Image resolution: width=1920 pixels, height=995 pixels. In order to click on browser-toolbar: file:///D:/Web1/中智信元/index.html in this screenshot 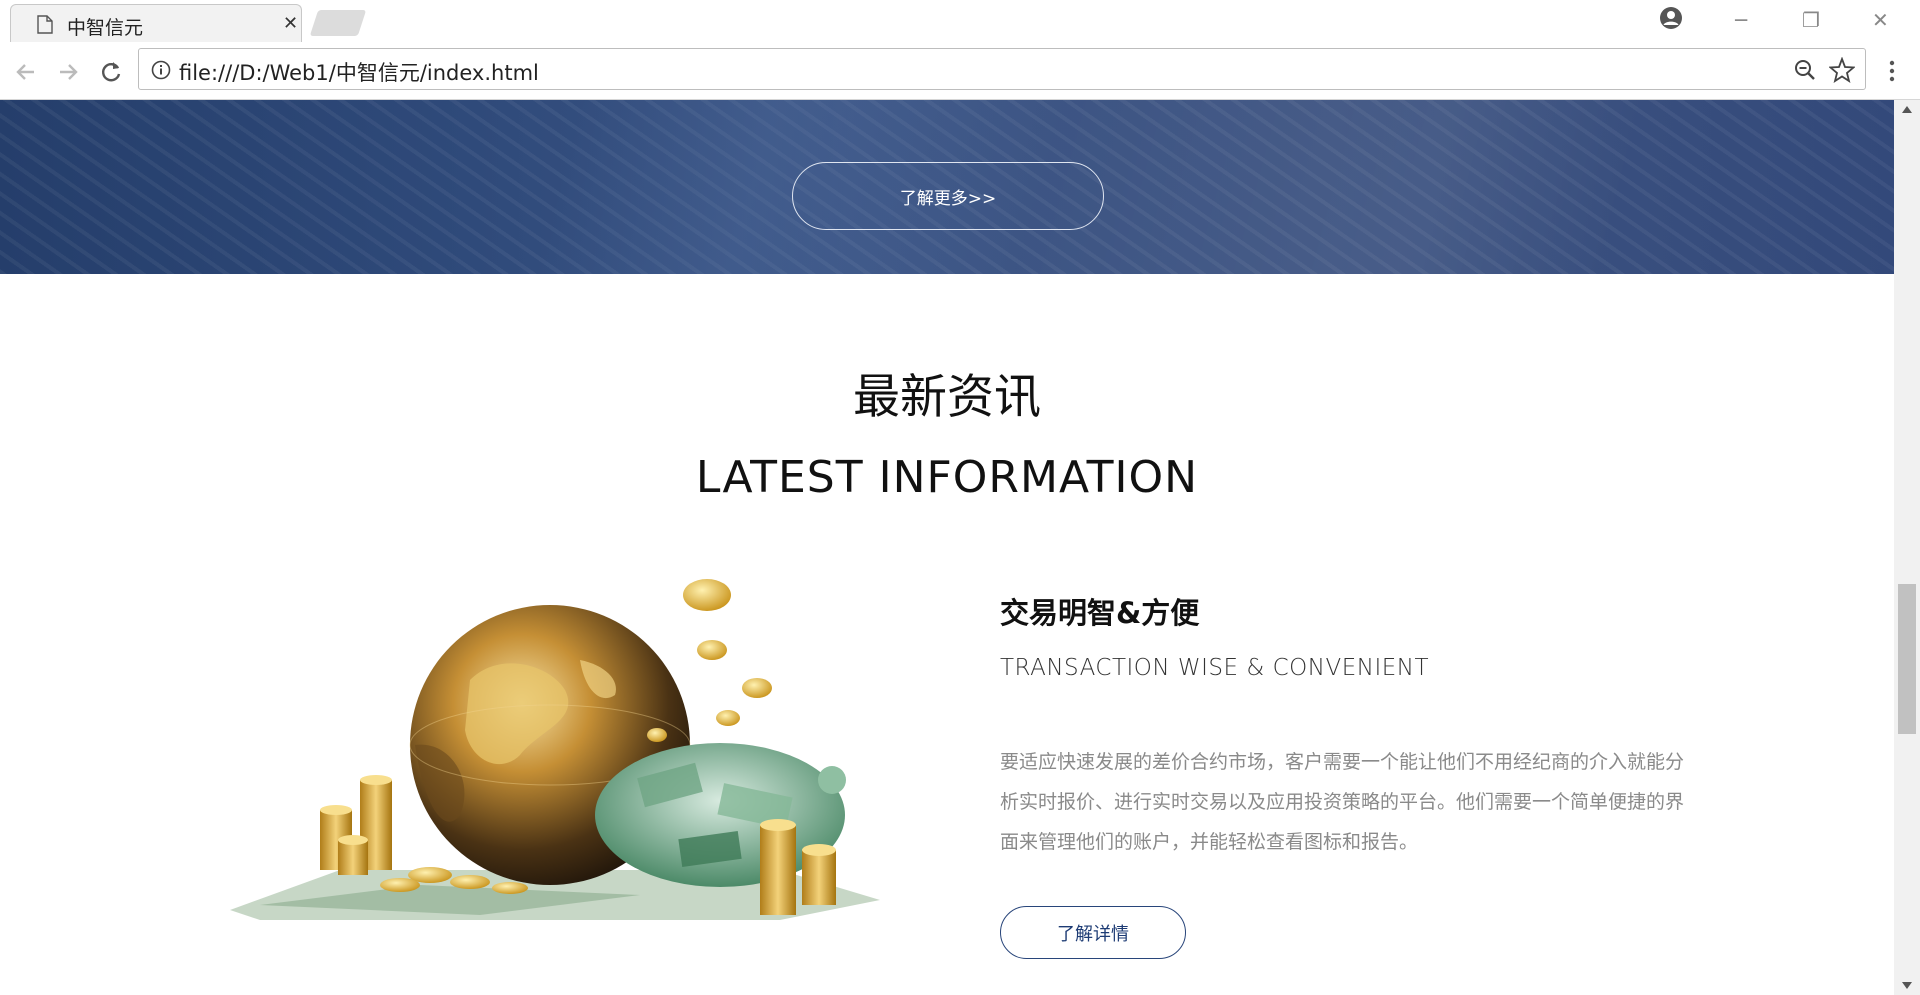, I will do `click(960, 71)`.